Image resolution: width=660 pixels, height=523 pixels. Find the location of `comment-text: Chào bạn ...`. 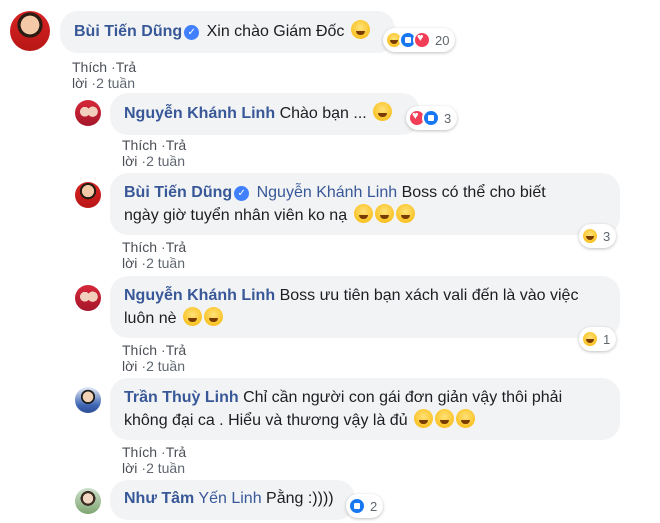

comment-text: Chào bạn ... is located at coordinates (323, 113).